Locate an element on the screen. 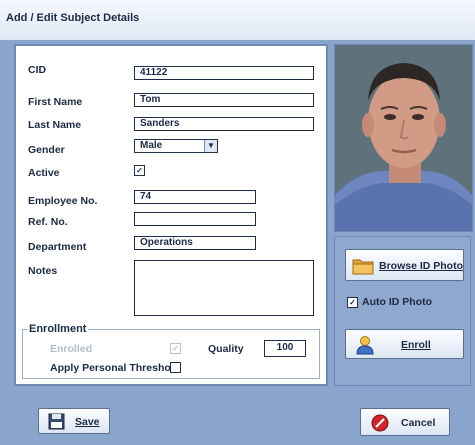 The image size is (475, 445). employee-no-field: 74 is located at coordinates (195, 197).